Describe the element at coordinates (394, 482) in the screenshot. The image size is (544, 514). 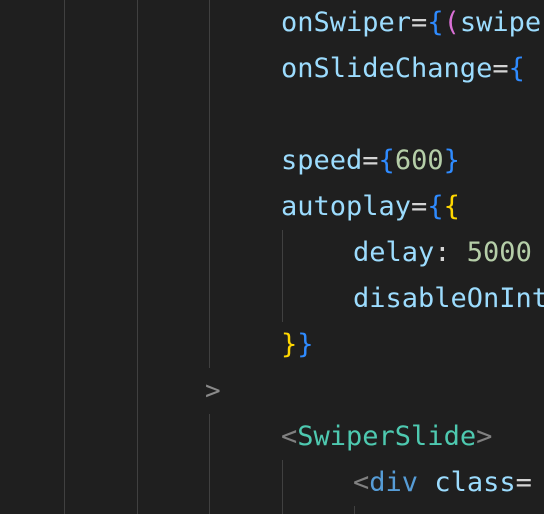
I see `code-token-html-tag: div` at that location.